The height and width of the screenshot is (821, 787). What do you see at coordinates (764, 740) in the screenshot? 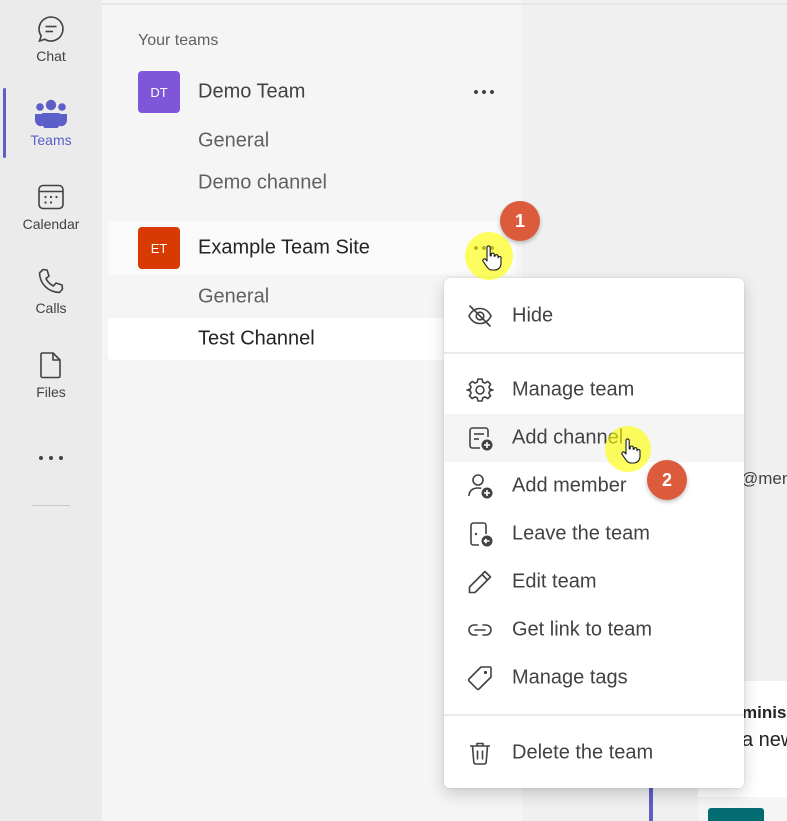
I see `message-body: a new` at bounding box center [764, 740].